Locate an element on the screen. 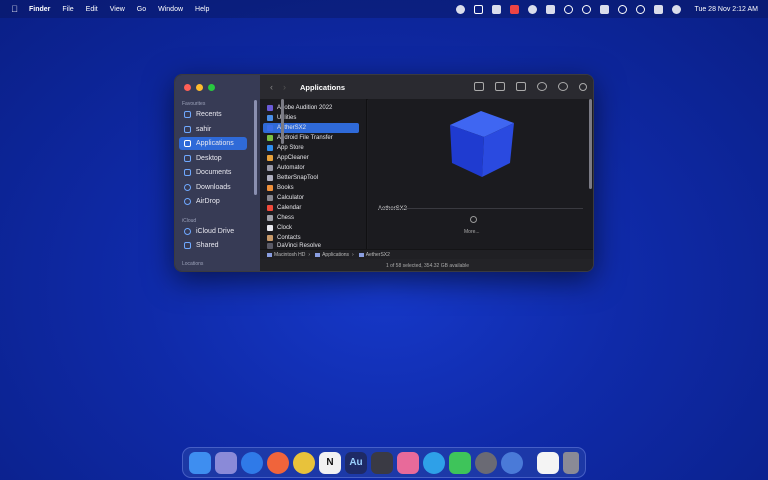 Image resolution: width=768 pixels, height=480 pixels. toolbar-actions is located at coordinates (530, 86).